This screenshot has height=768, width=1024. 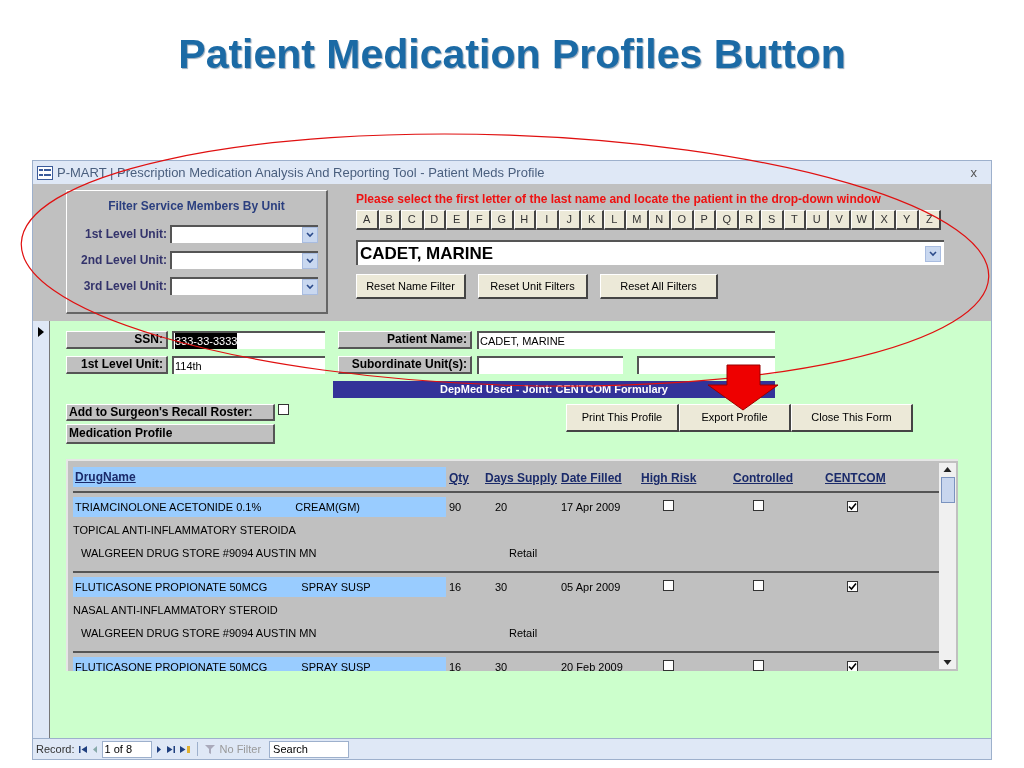 I want to click on reset-filter-button: Reset Unit Filters, so click(x=533, y=286).